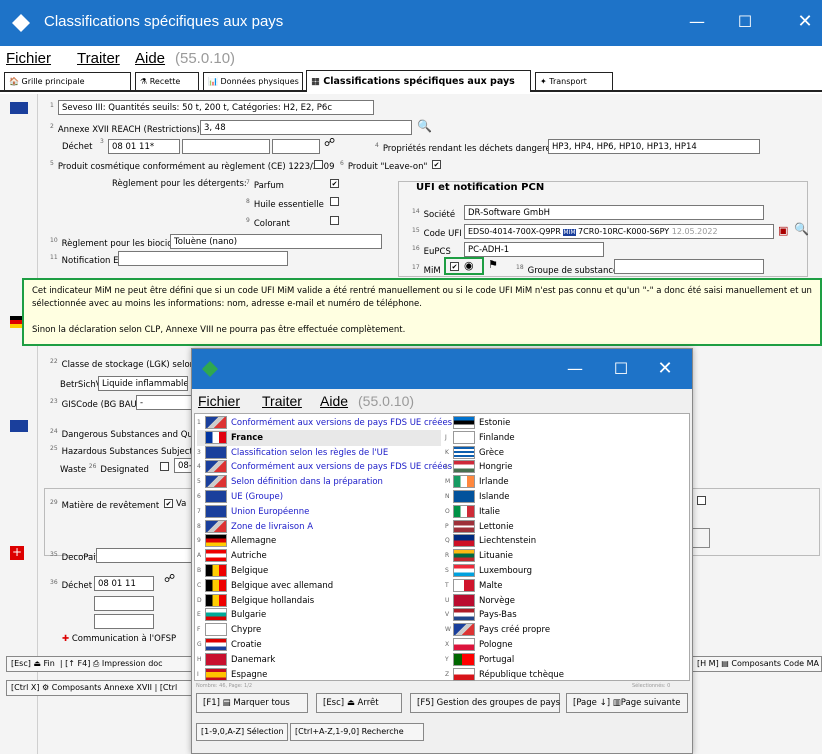 The height and width of the screenshot is (754, 822). Describe the element at coordinates (319, 660) in the screenshot. I see `country-list-item: H Danemark` at that location.